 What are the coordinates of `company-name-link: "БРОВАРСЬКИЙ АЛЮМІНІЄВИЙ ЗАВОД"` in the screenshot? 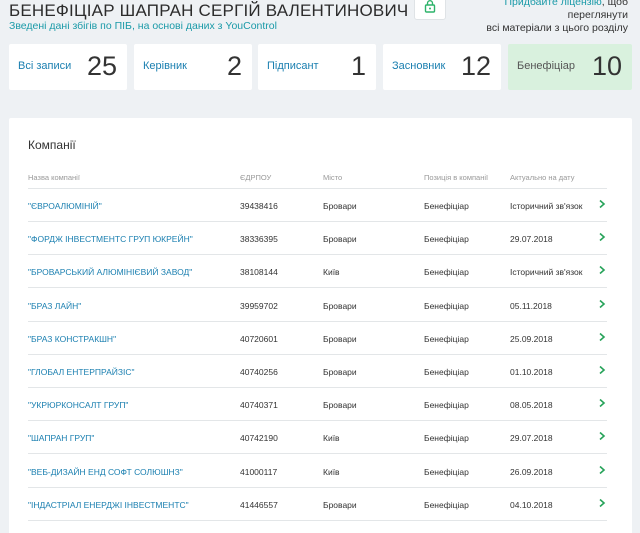 It's located at (110, 272).